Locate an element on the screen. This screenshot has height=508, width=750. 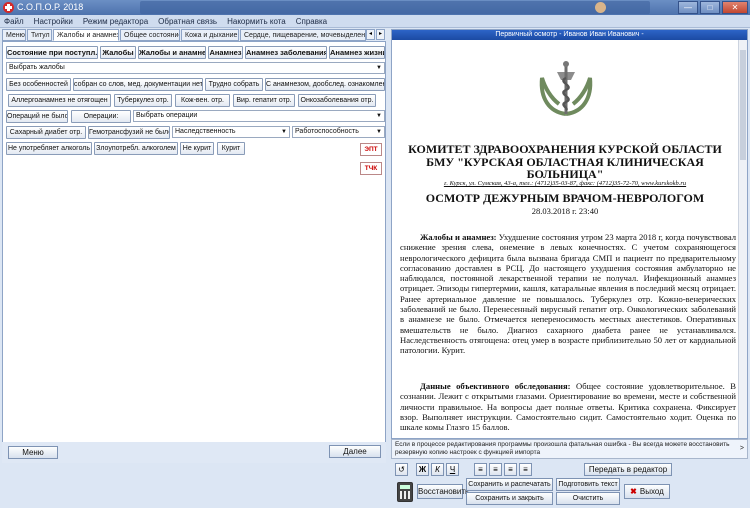
next-button: Далее is located at coordinates (355, 451).